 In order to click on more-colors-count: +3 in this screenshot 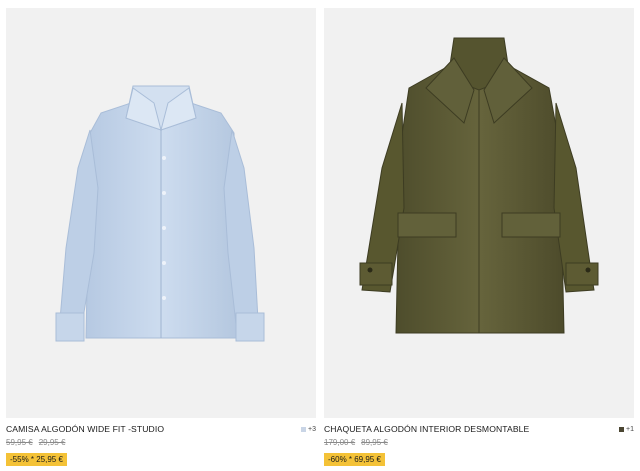, I will do `click(312, 429)`.